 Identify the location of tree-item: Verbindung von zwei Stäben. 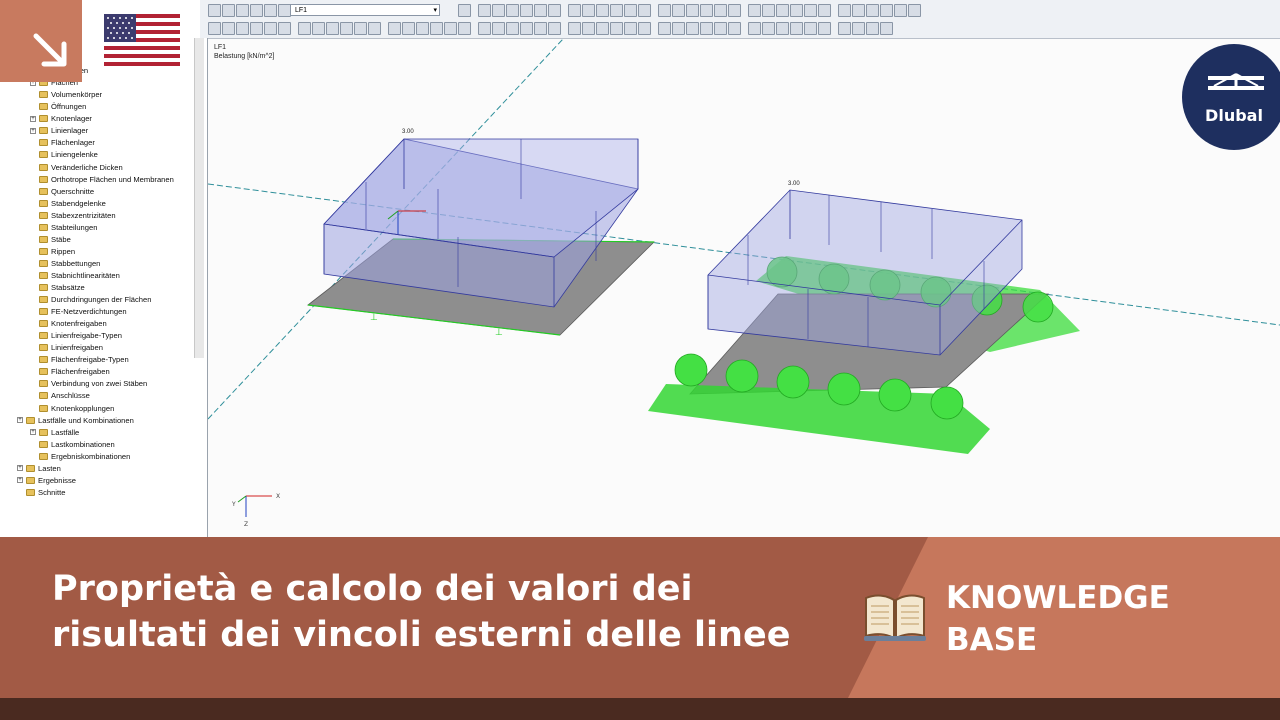
(88, 383).